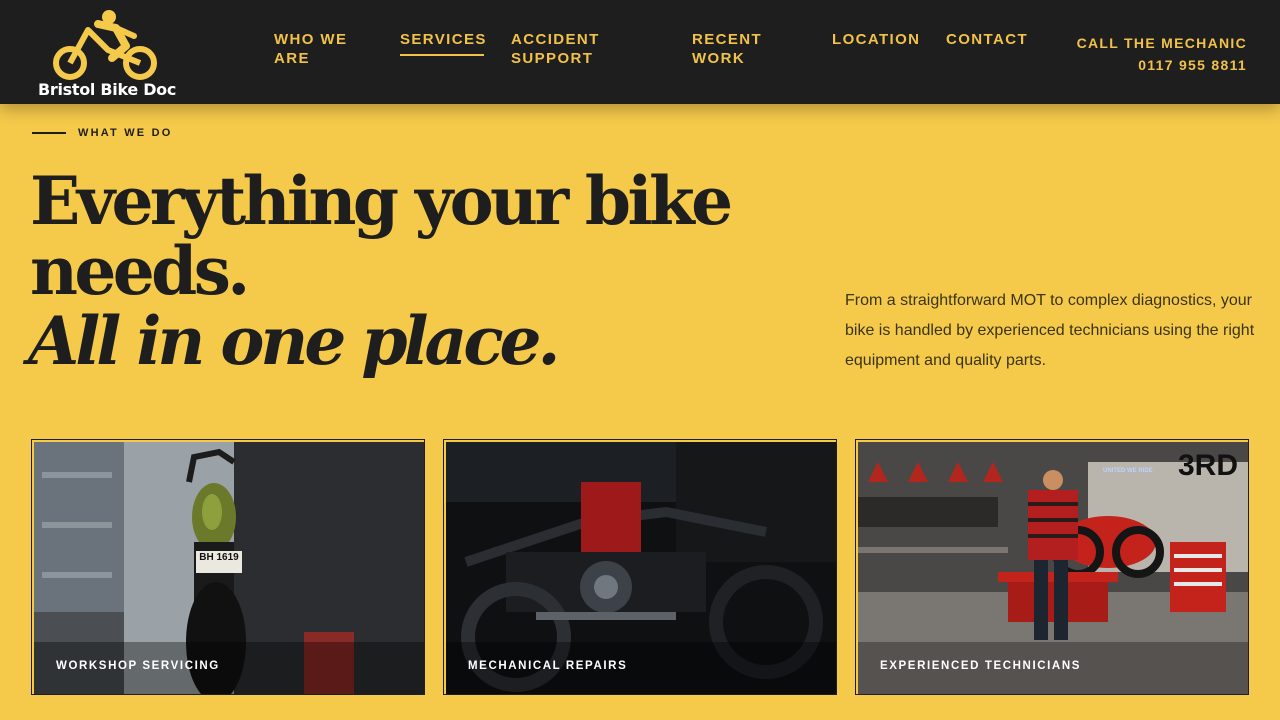 The width and height of the screenshot is (1280, 720). Describe the element at coordinates (310, 49) in the screenshot. I see `nav-who-we-are: WHO WE ARE` at that location.